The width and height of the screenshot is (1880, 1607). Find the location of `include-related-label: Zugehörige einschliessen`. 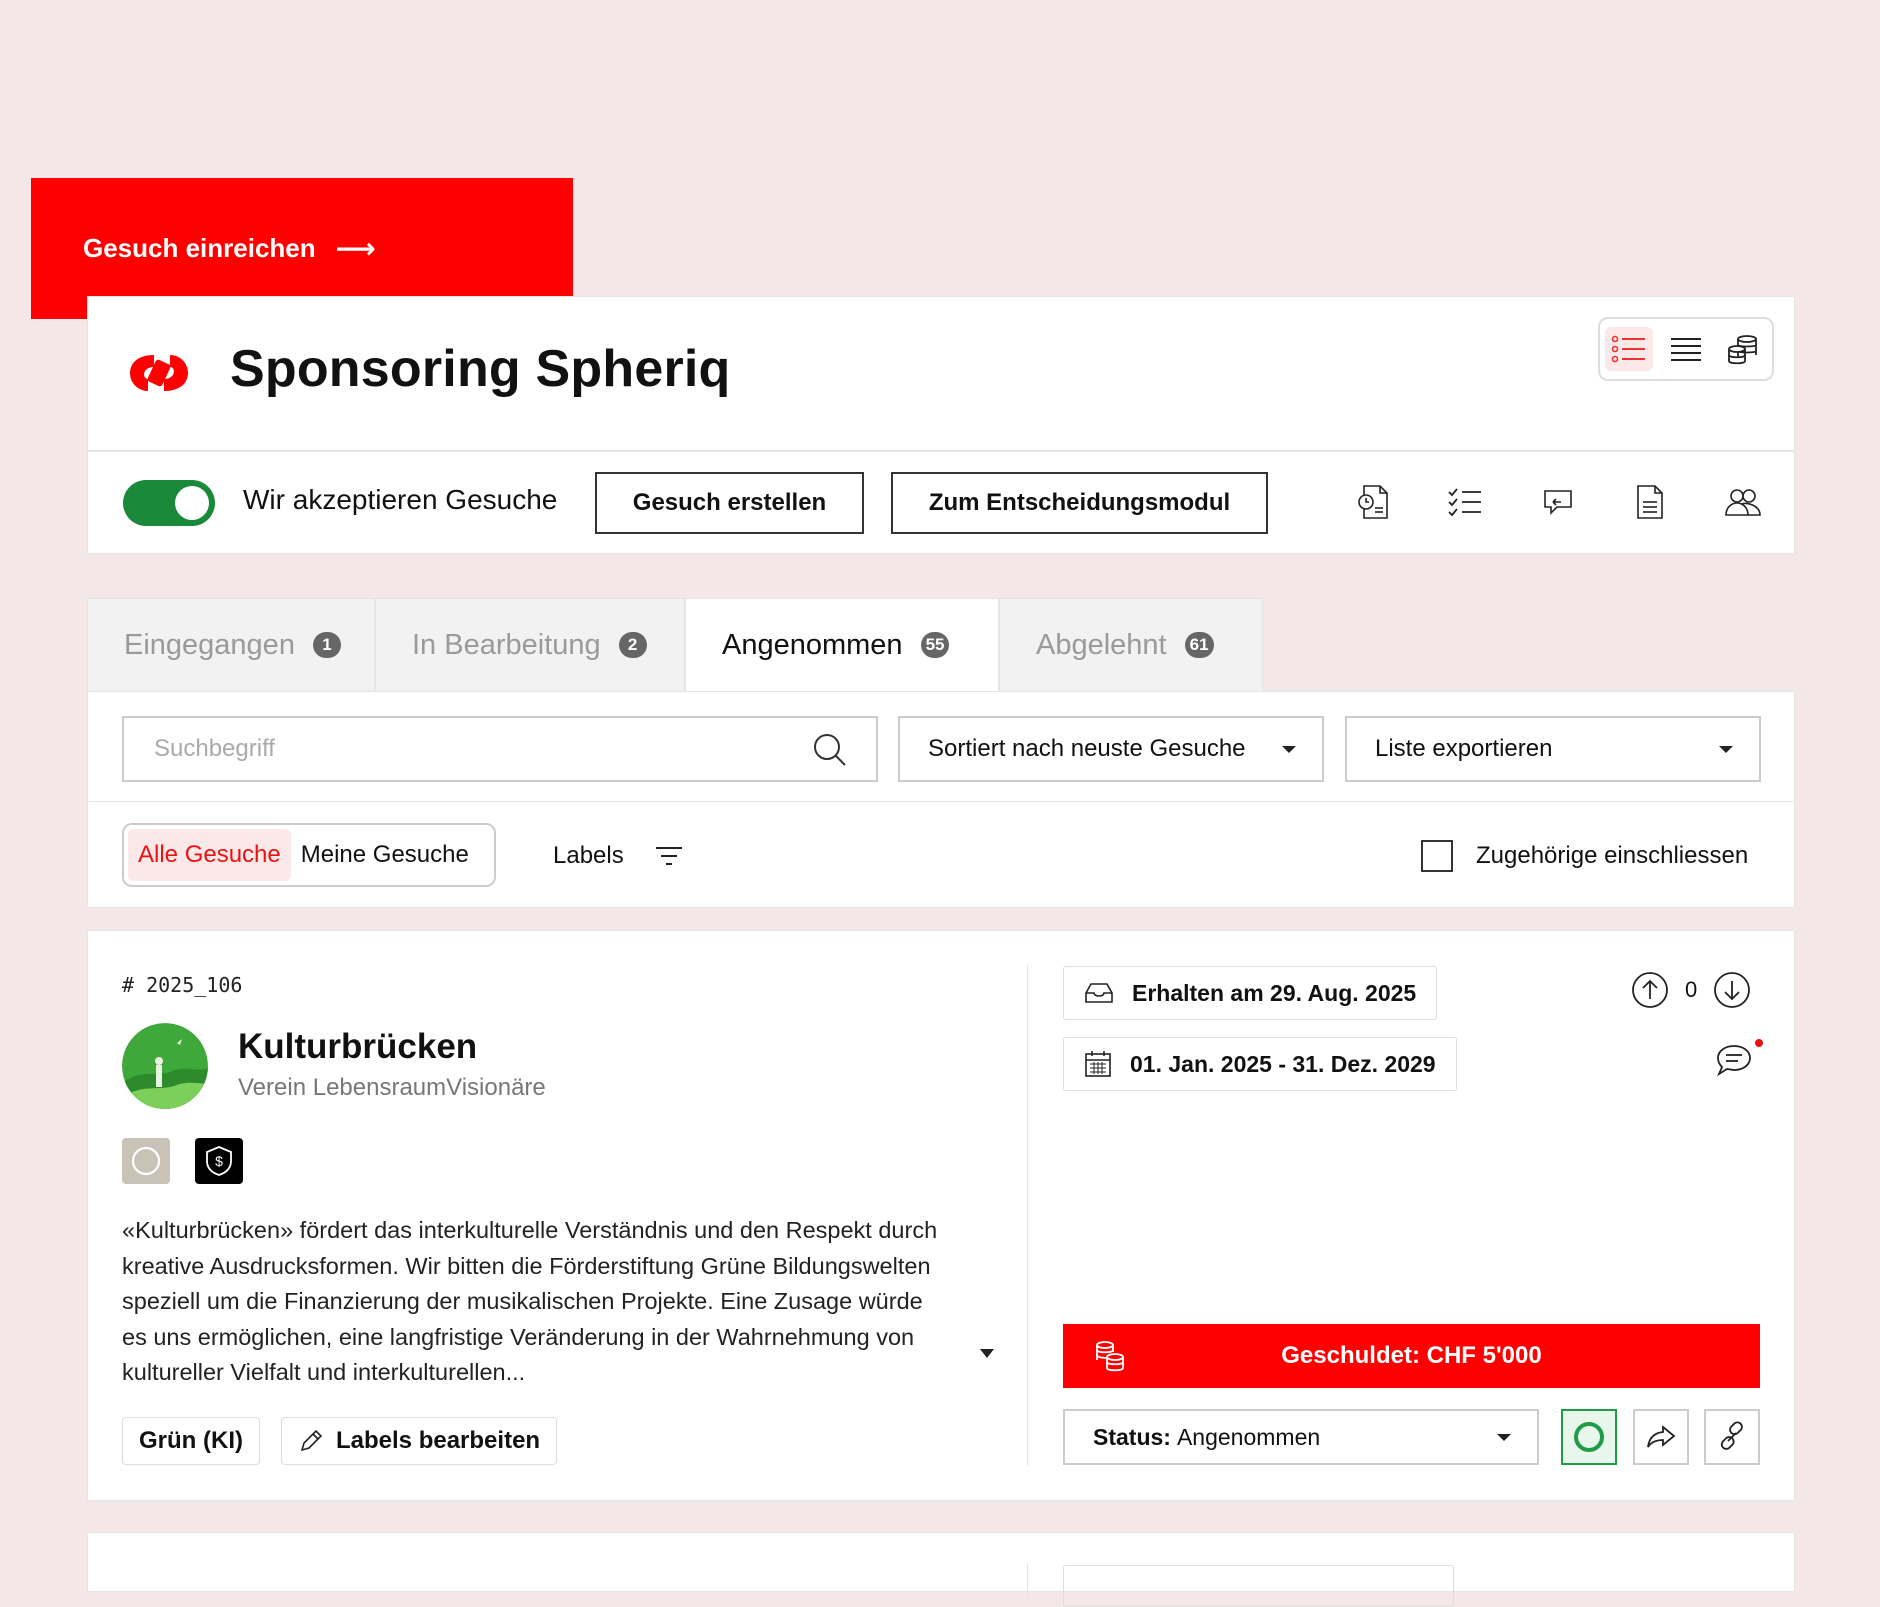

include-related-label: Zugehörige einschliessen is located at coordinates (1612, 855).